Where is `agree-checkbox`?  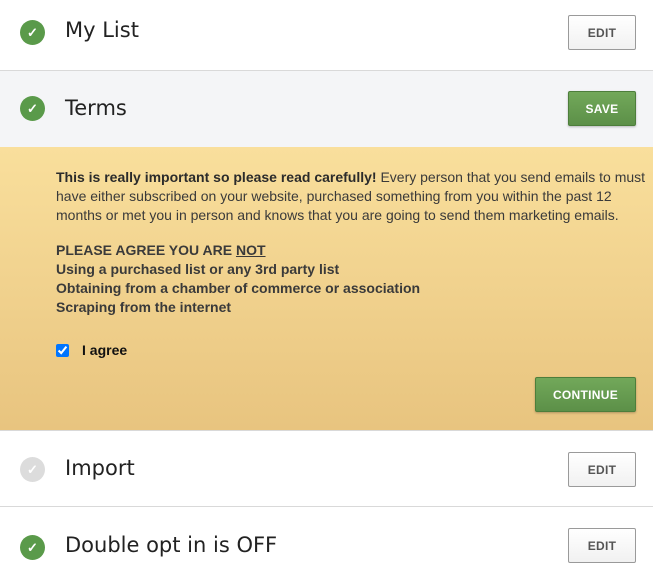 agree-checkbox is located at coordinates (62, 350).